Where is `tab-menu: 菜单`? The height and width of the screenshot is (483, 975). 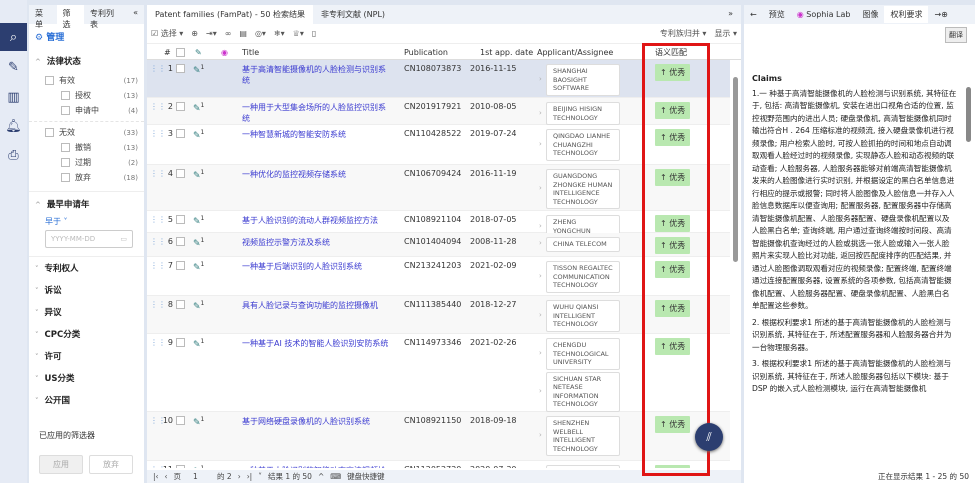
tab-menu: 菜单 is located at coordinates (43, 17).